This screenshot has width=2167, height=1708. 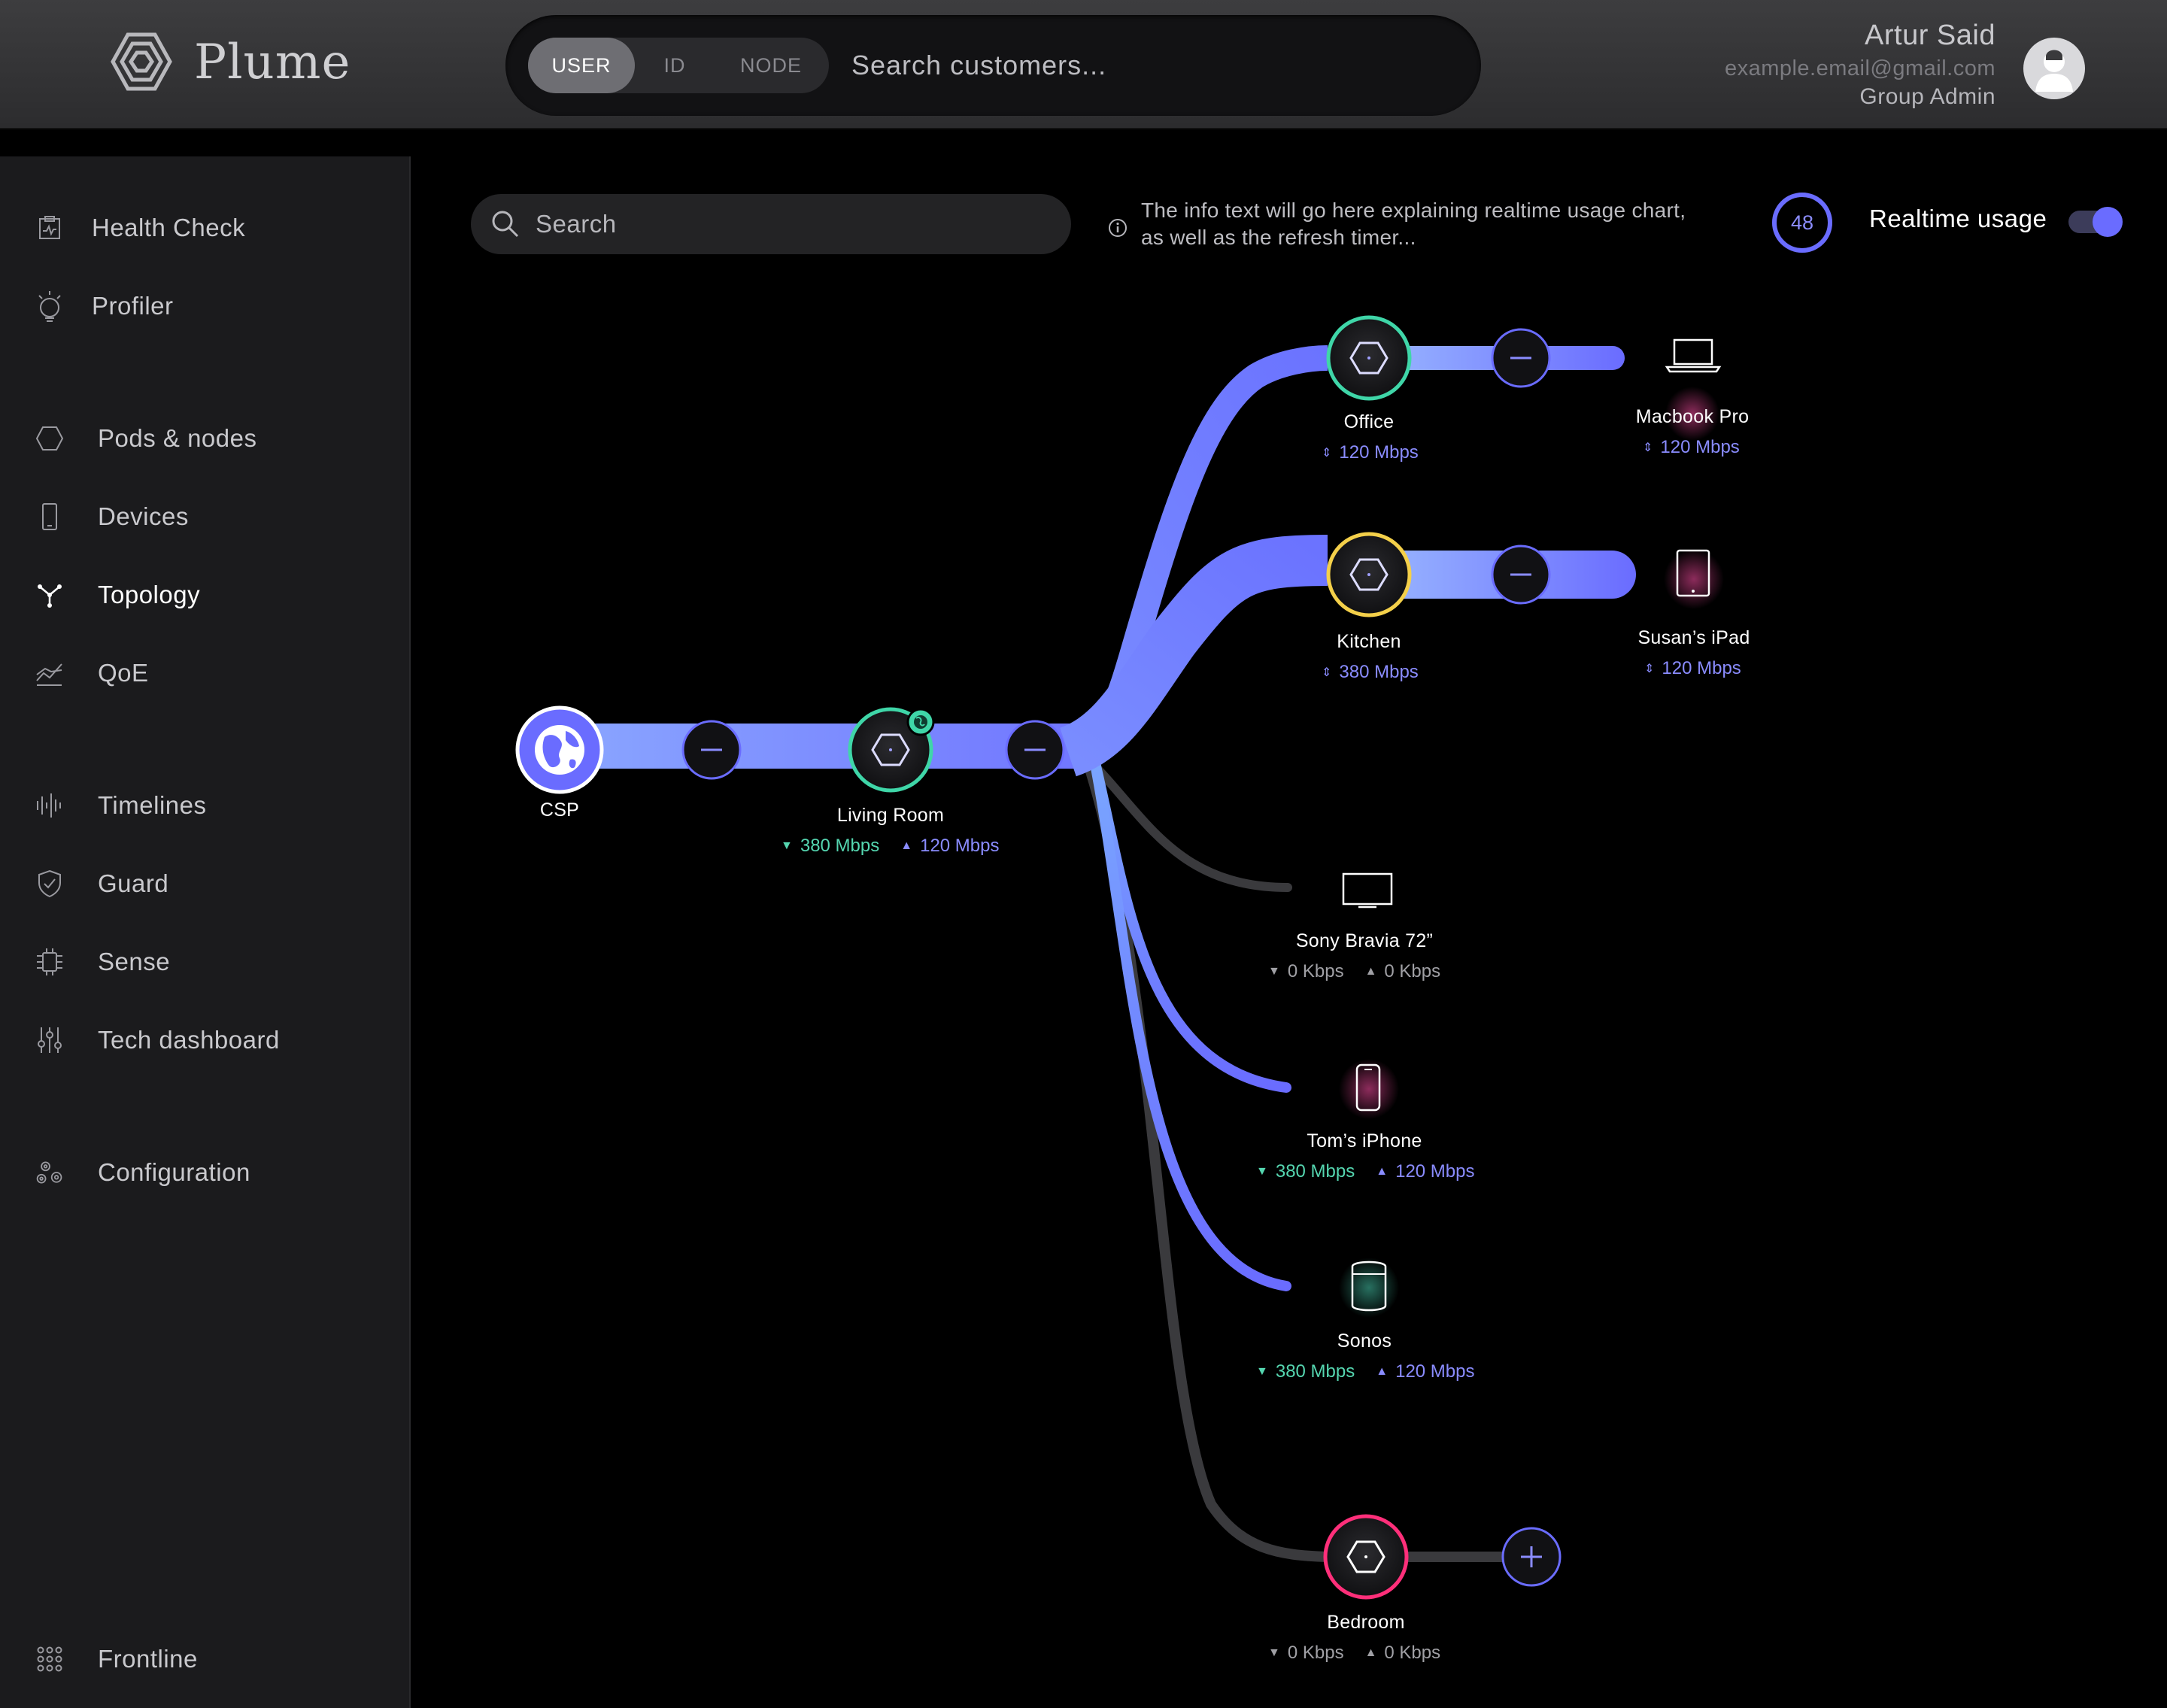 I want to click on bedroom-label: Bedroom, so click(x=1366, y=1622).